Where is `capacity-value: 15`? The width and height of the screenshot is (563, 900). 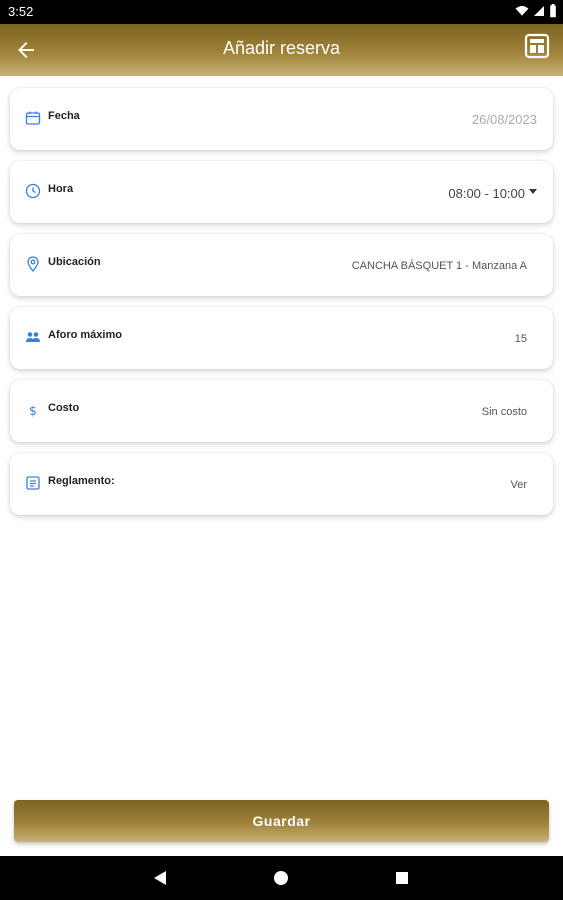
capacity-value: 15 is located at coordinates (520, 339).